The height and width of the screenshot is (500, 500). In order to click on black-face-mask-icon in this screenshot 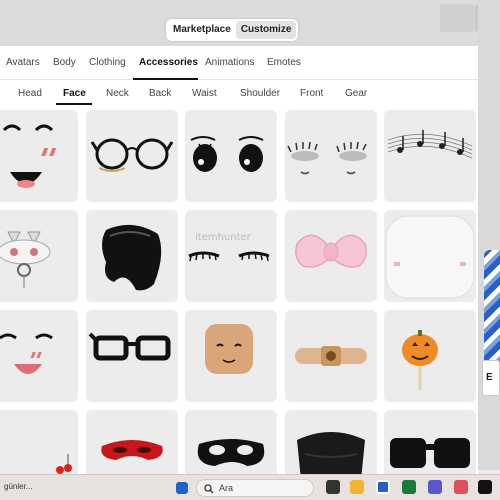, I will do `click(331, 453)`.